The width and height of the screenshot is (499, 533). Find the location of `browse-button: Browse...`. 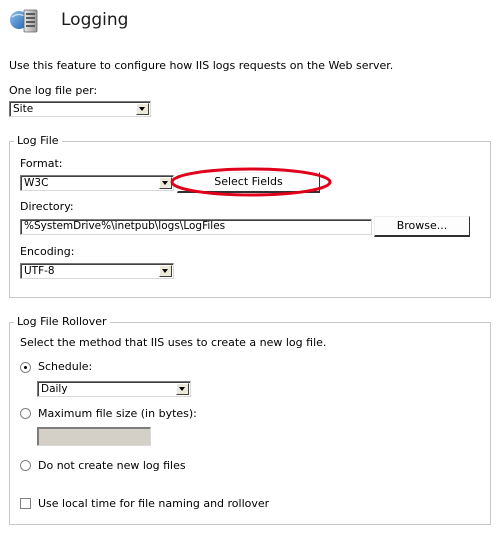

browse-button: Browse... is located at coordinates (422, 226).